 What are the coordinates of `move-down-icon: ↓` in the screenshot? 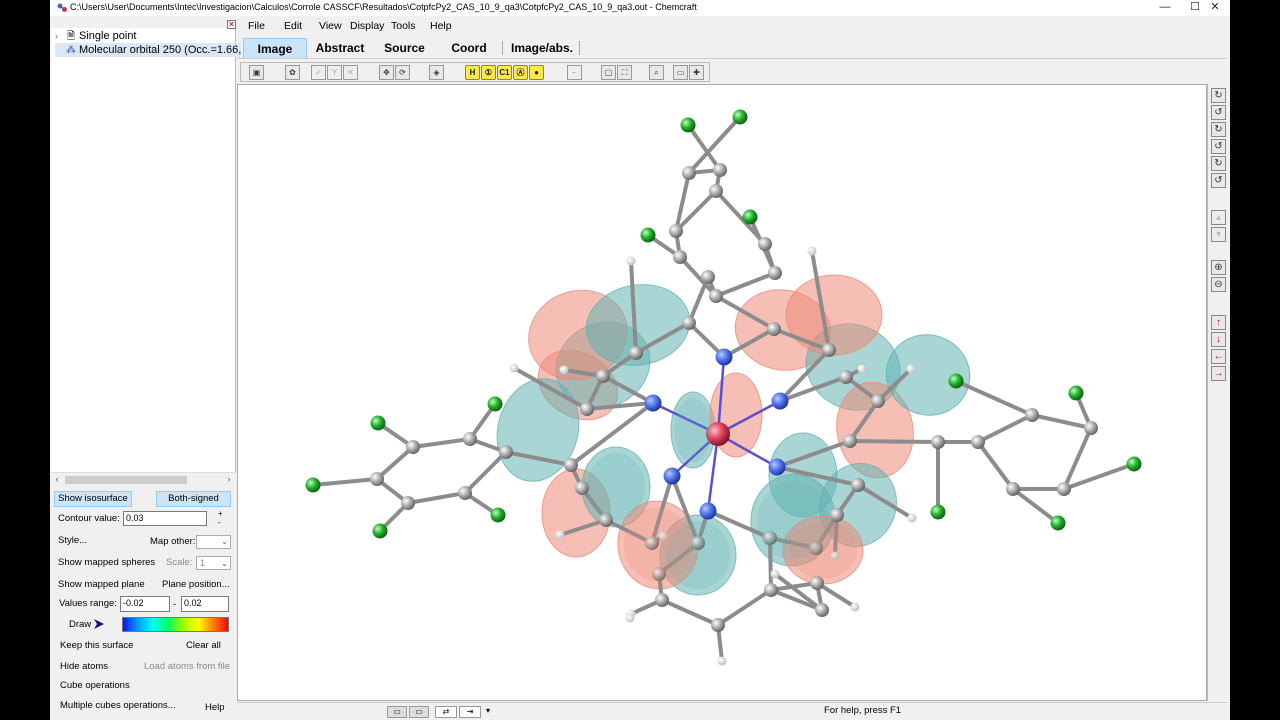 It's located at (1218, 339).